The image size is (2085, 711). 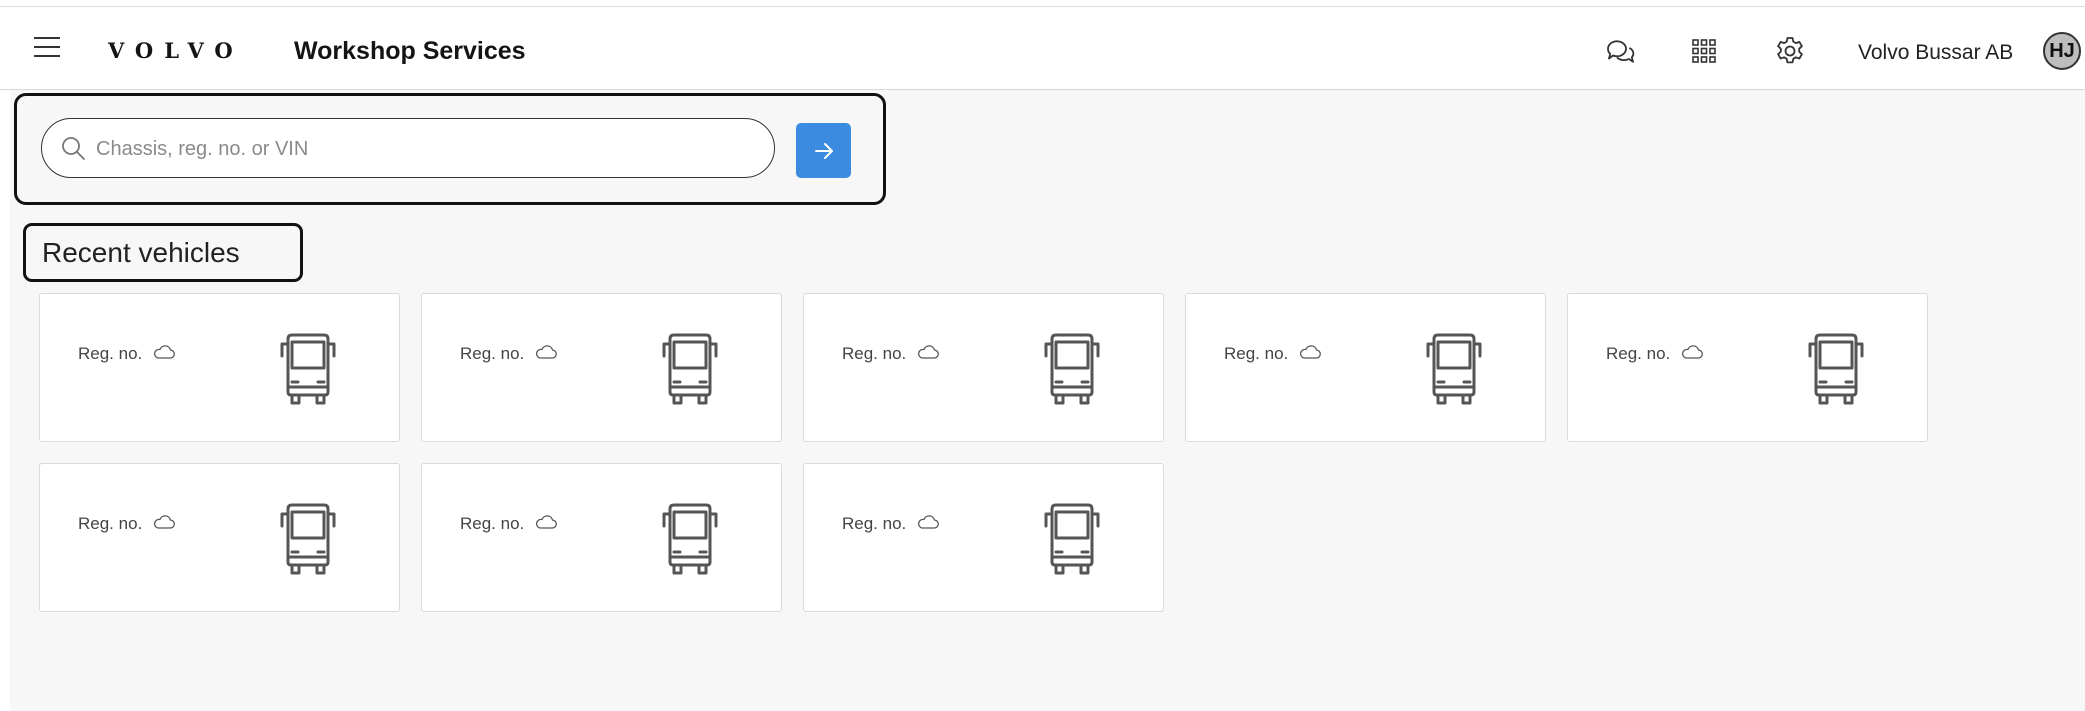 I want to click on recent-vehicles-heading-box: Recent vehicles, so click(x=163, y=252).